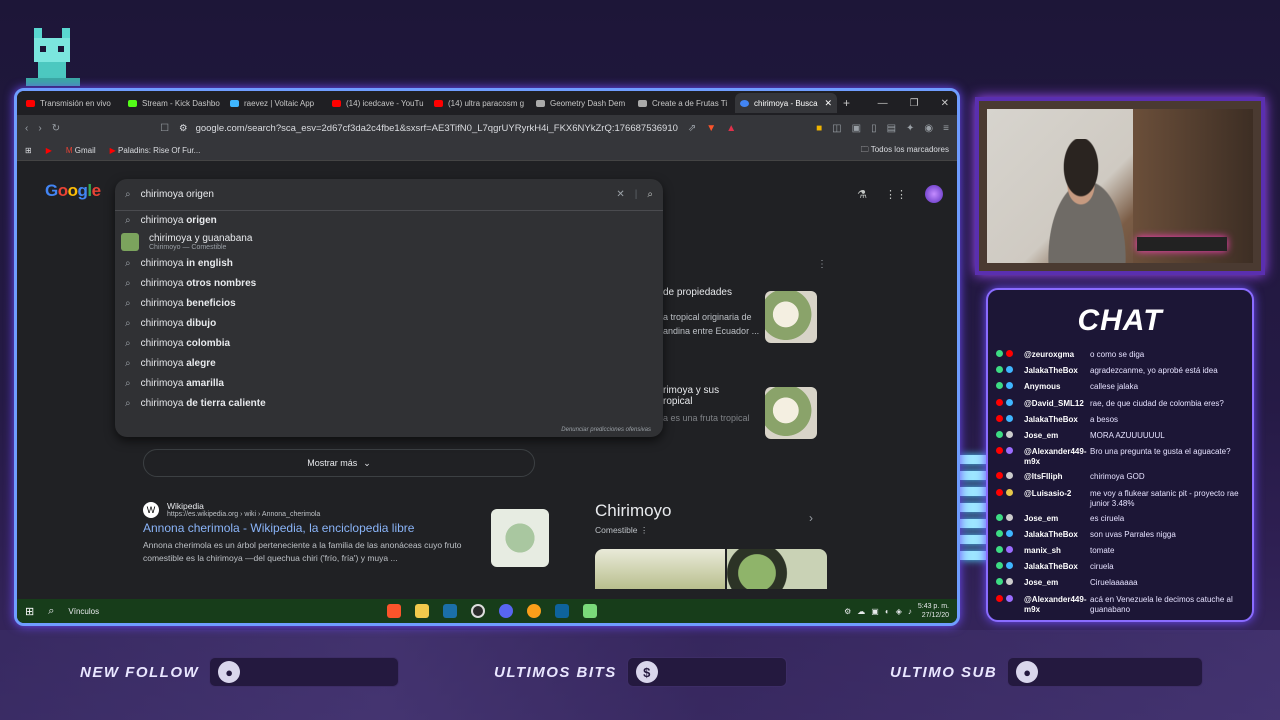  I want to click on vscode-icon, so click(562, 611).